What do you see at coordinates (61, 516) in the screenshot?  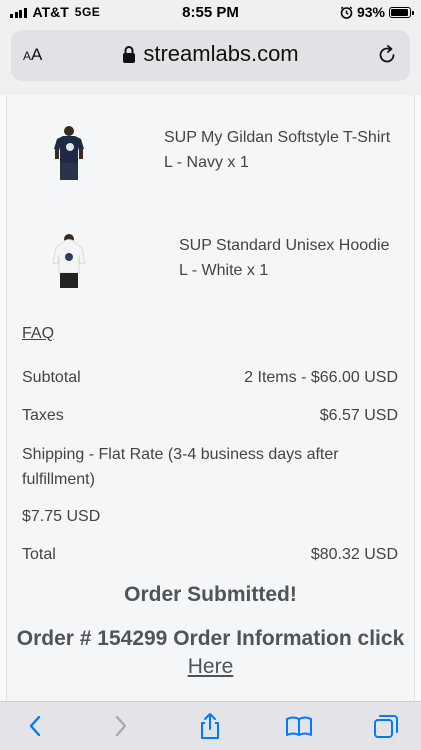 I see `shipping-value: $7.75 USD` at bounding box center [61, 516].